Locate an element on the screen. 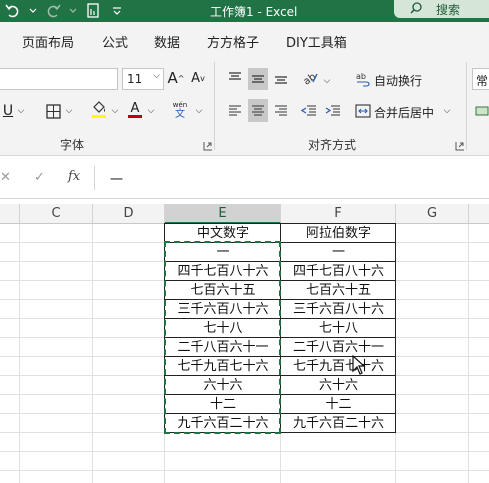 This screenshot has width=489, height=483. align-left-icon is located at coordinates (235, 111).